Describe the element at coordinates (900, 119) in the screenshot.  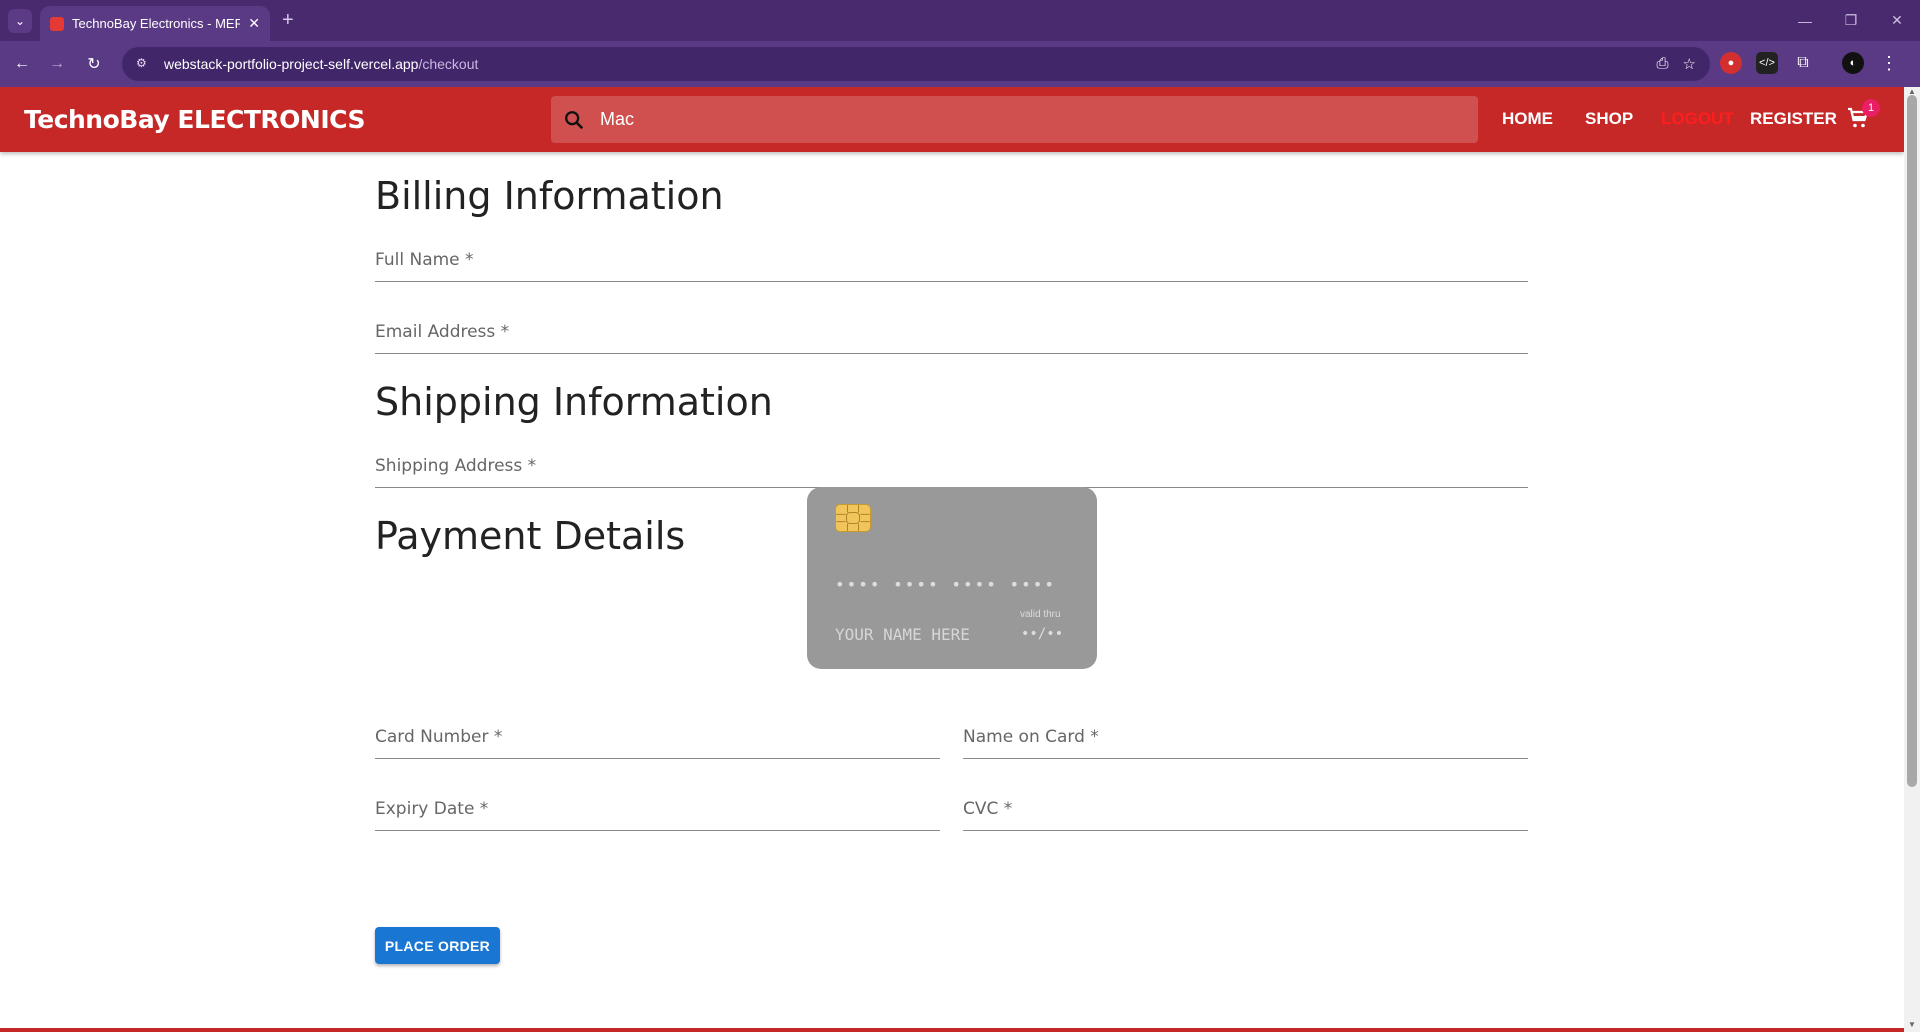
I see `search-input` at that location.